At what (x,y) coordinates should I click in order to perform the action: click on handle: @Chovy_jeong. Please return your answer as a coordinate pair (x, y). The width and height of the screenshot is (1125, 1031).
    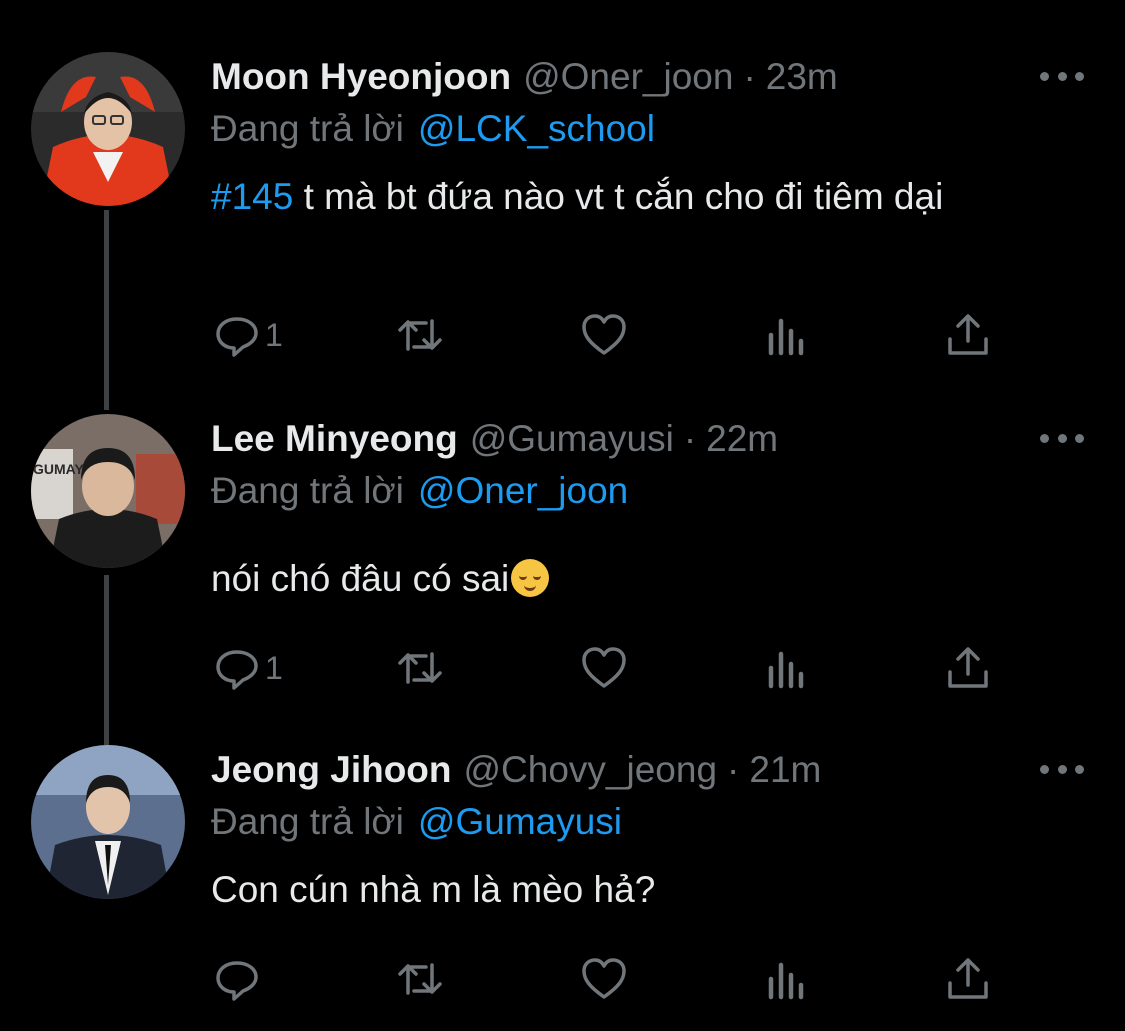
    Looking at the image, I should click on (591, 770).